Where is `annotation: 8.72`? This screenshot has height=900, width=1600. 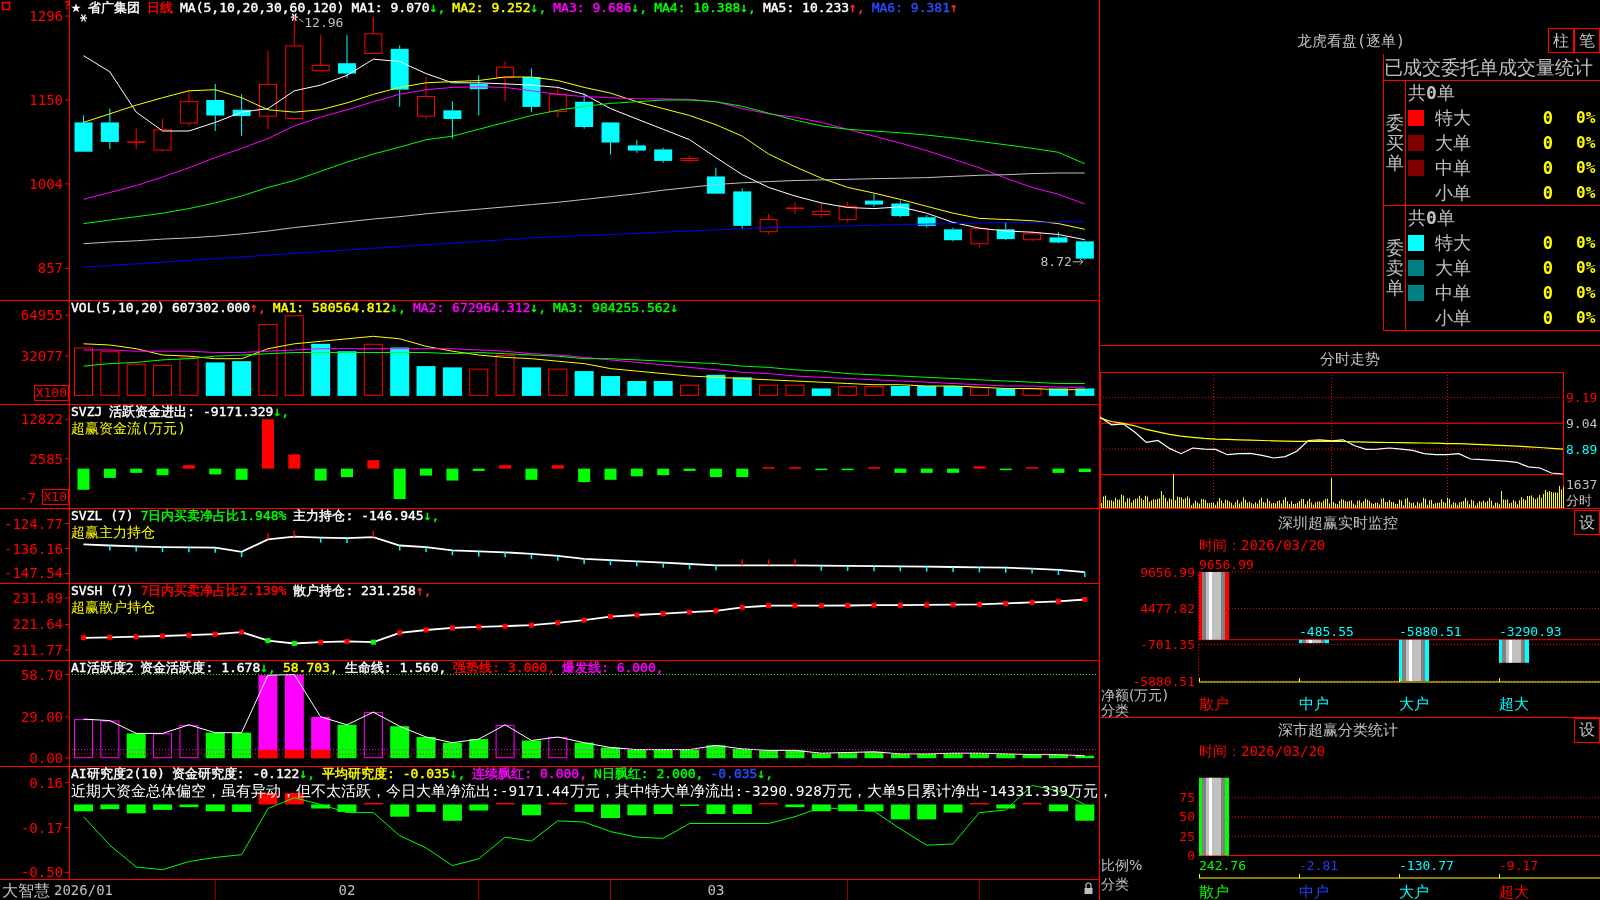 annotation: 8.72 is located at coordinates (1056, 262).